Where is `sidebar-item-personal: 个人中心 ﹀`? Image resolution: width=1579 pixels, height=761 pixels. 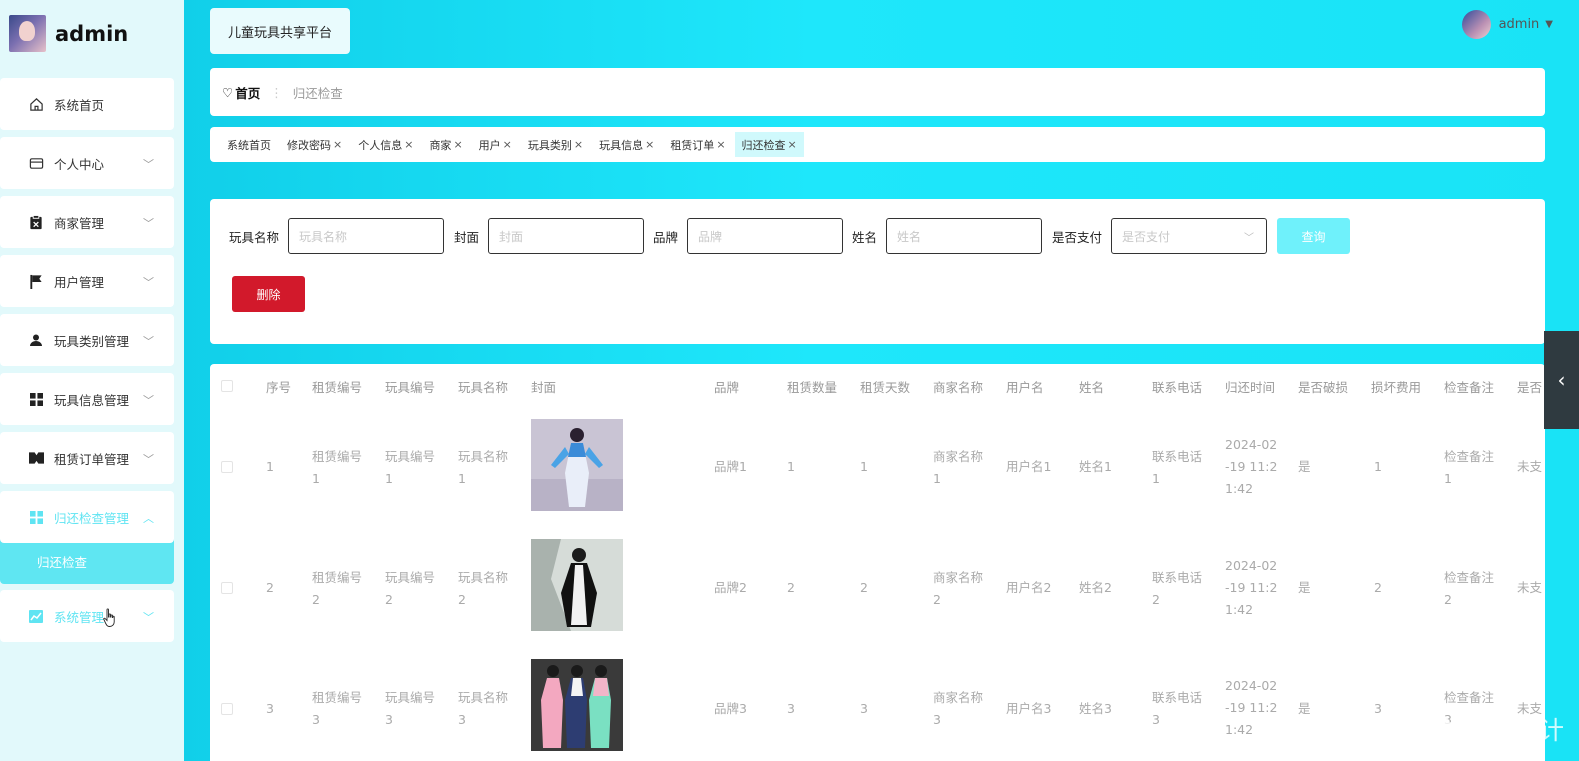 sidebar-item-personal: 个人中心 ﹀ is located at coordinates (87, 163).